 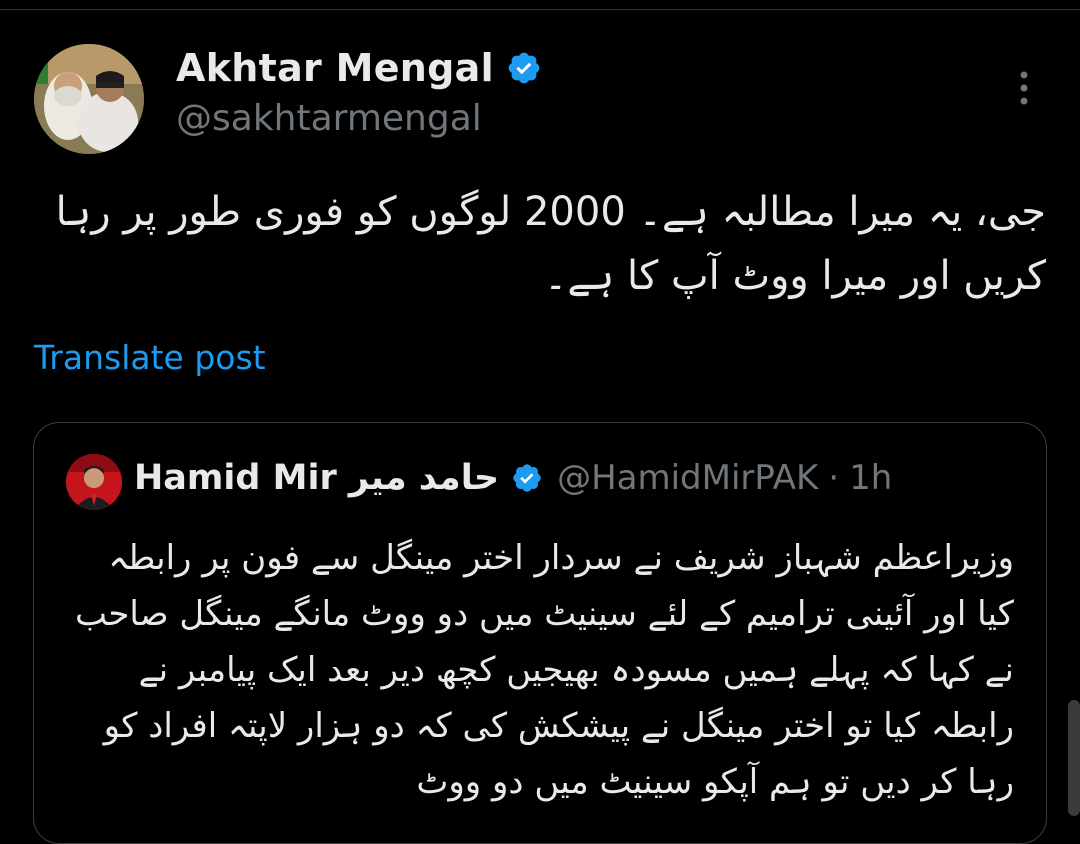 I want to click on author-avatar, so click(x=89, y=99).